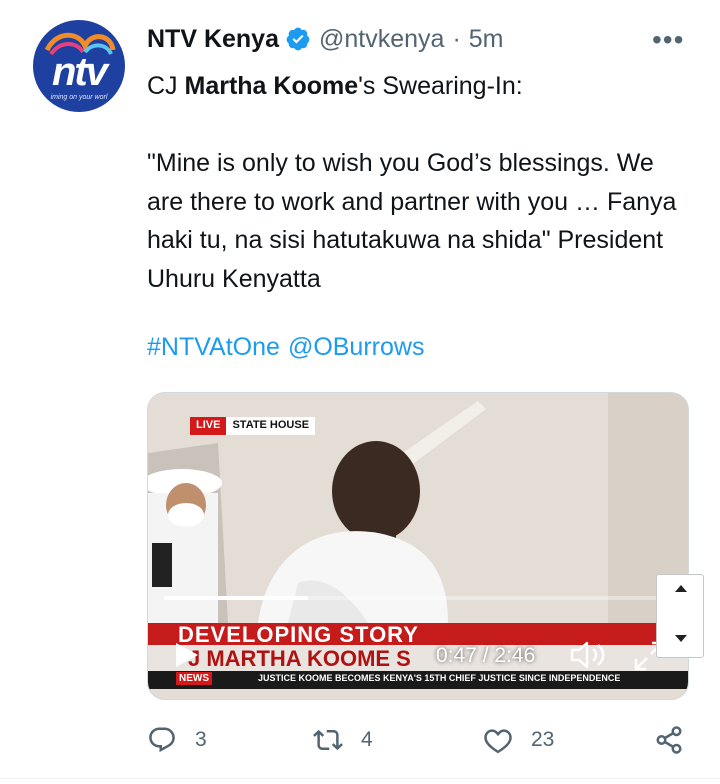  Describe the element at coordinates (194, 678) in the screenshot. I see `ticker-brand: NEWS` at that location.